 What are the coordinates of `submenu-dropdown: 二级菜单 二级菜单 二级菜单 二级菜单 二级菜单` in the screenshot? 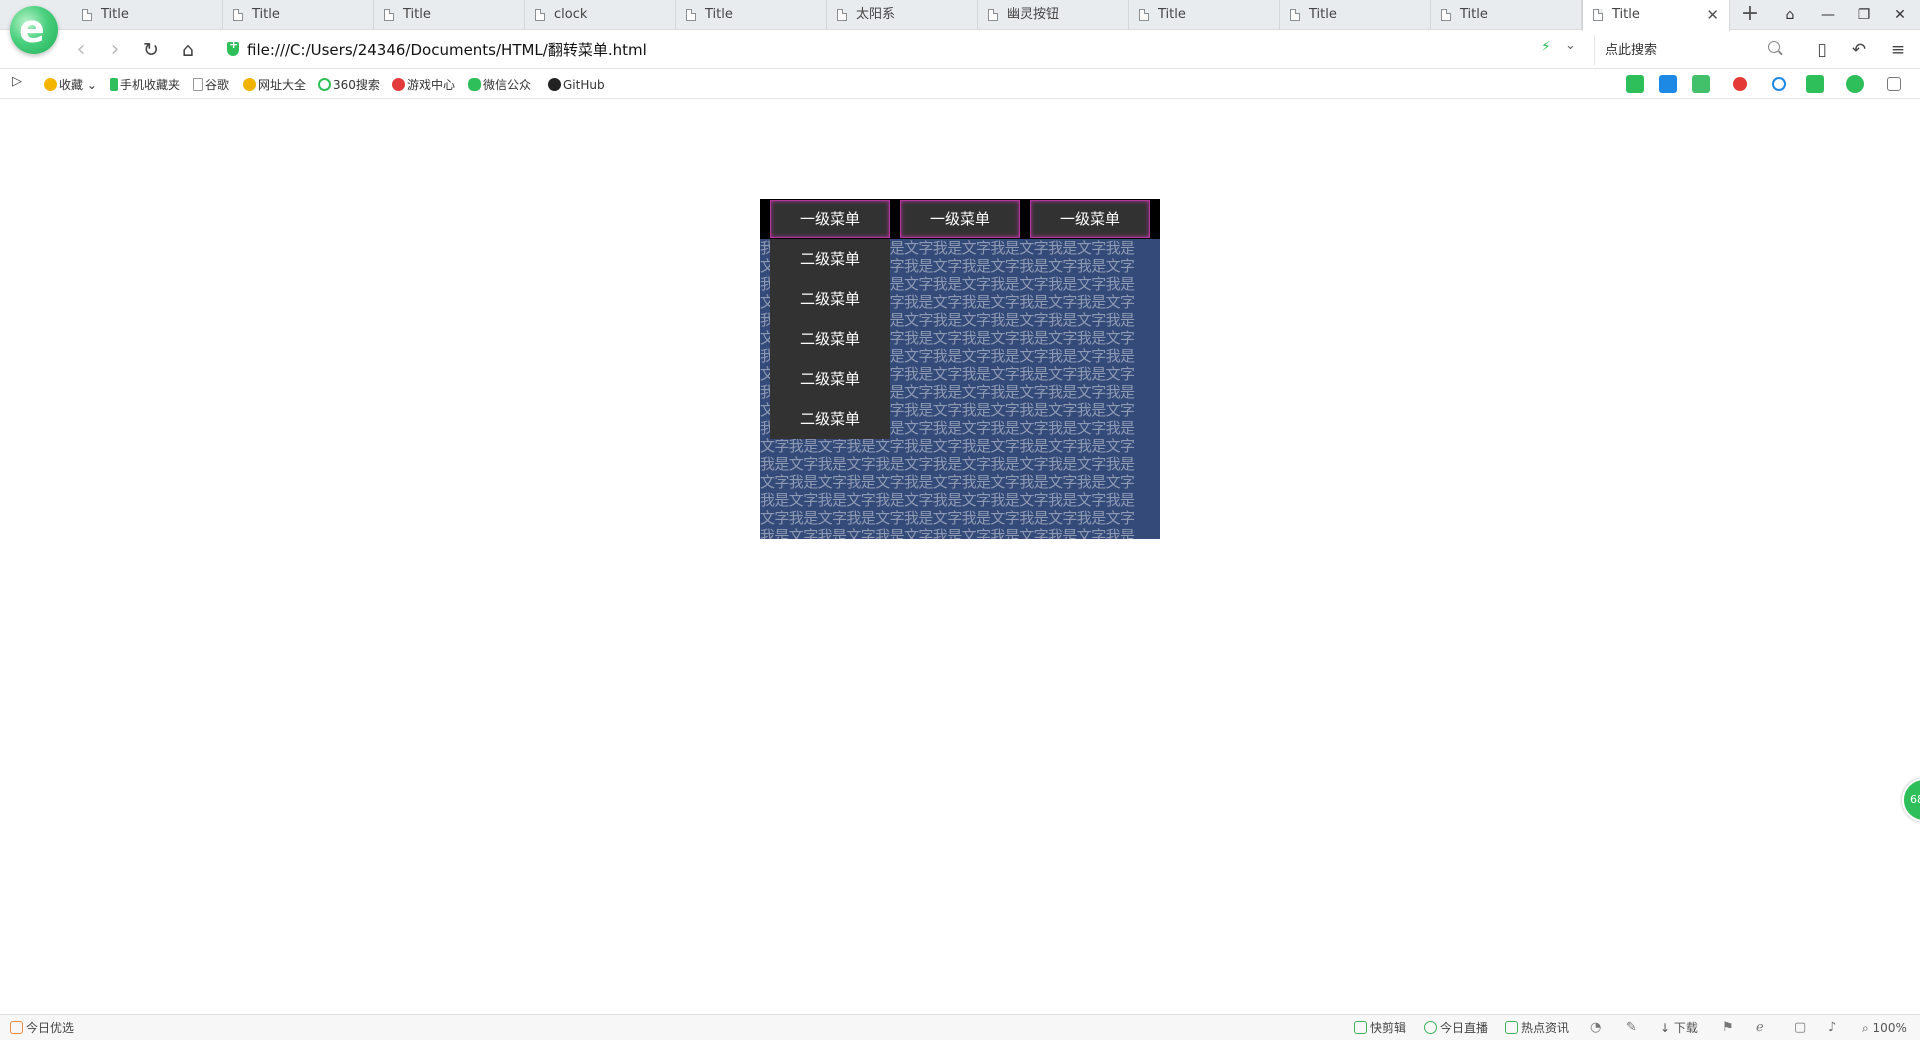 It's located at (830, 339).